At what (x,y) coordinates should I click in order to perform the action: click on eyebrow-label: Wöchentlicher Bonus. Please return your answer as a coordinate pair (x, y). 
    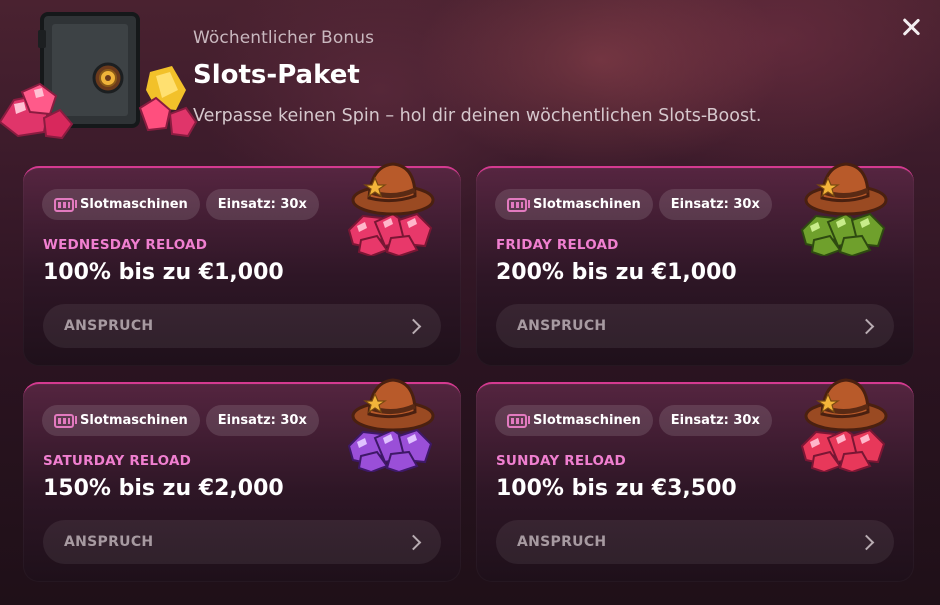
    Looking at the image, I should click on (284, 38).